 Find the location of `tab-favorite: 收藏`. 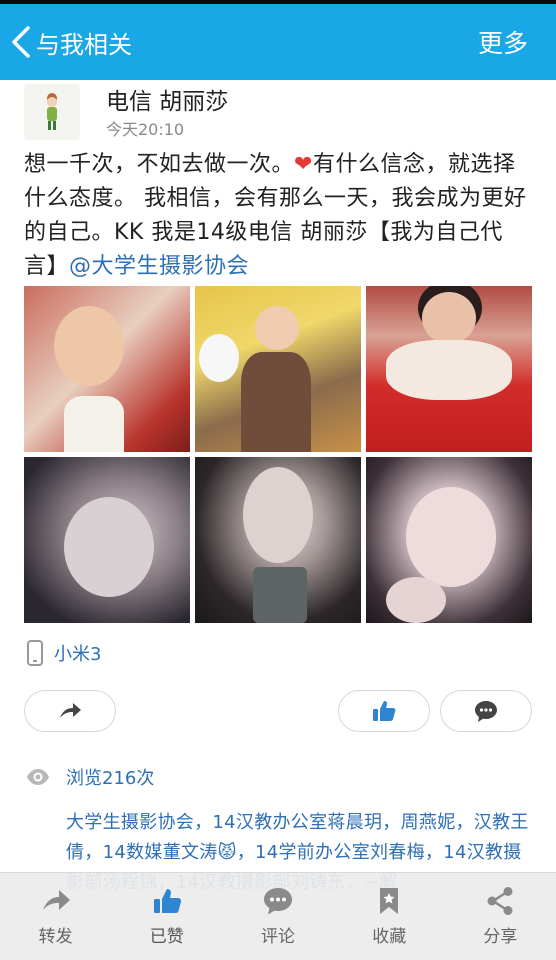

tab-favorite: 收藏 is located at coordinates (389, 916).